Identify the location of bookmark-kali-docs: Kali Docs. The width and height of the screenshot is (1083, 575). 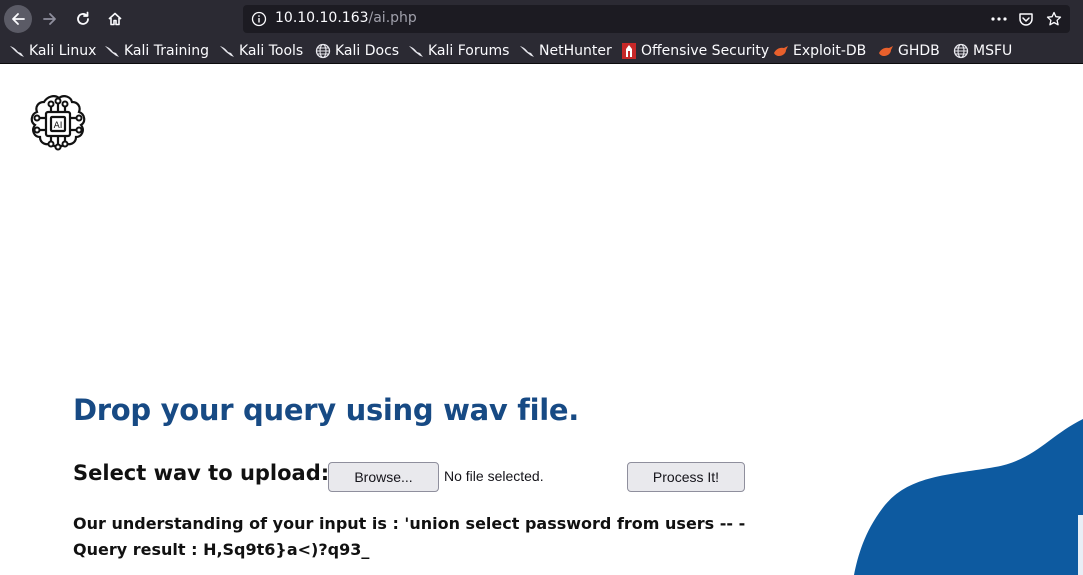
(356, 51).